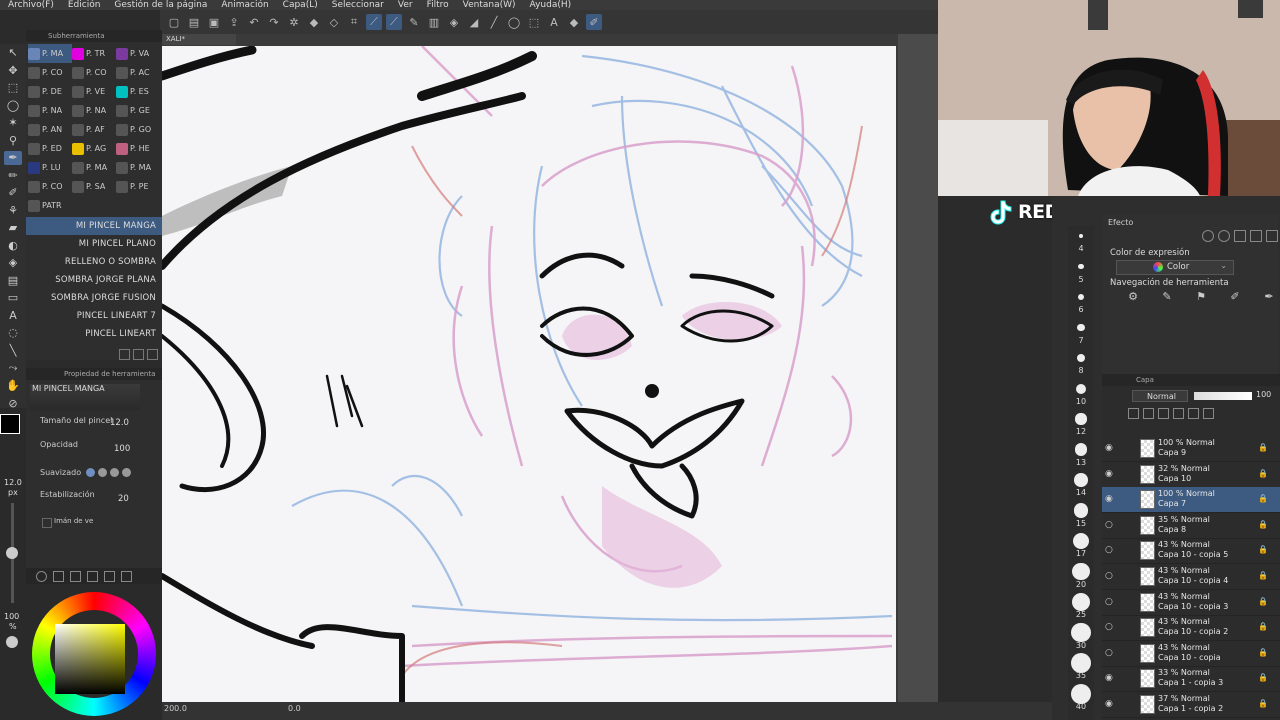 The image size is (1280, 720). I want to click on eraser-tool-icon: ▰, so click(13, 228).